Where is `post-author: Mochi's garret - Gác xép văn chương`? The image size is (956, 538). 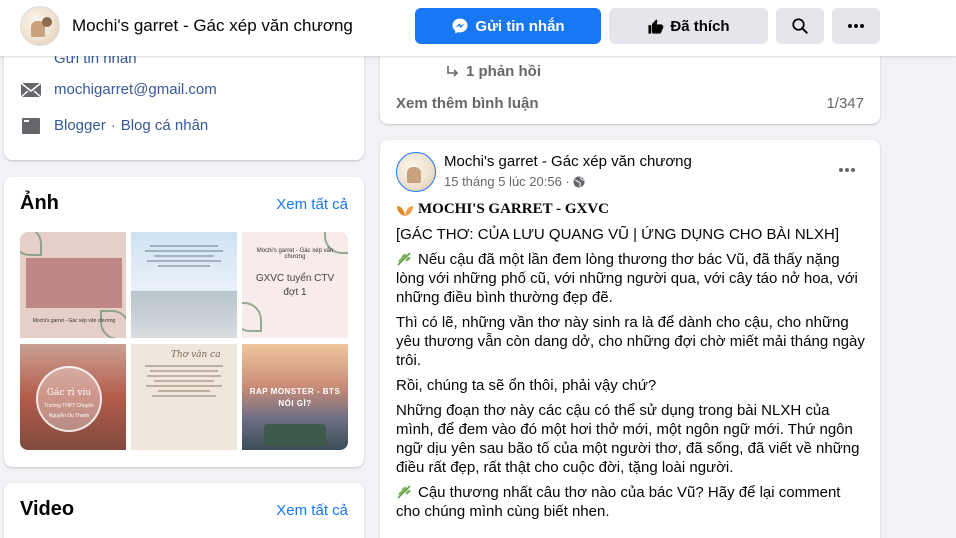 post-author: Mochi's garret - Gác xép văn chương is located at coordinates (568, 161).